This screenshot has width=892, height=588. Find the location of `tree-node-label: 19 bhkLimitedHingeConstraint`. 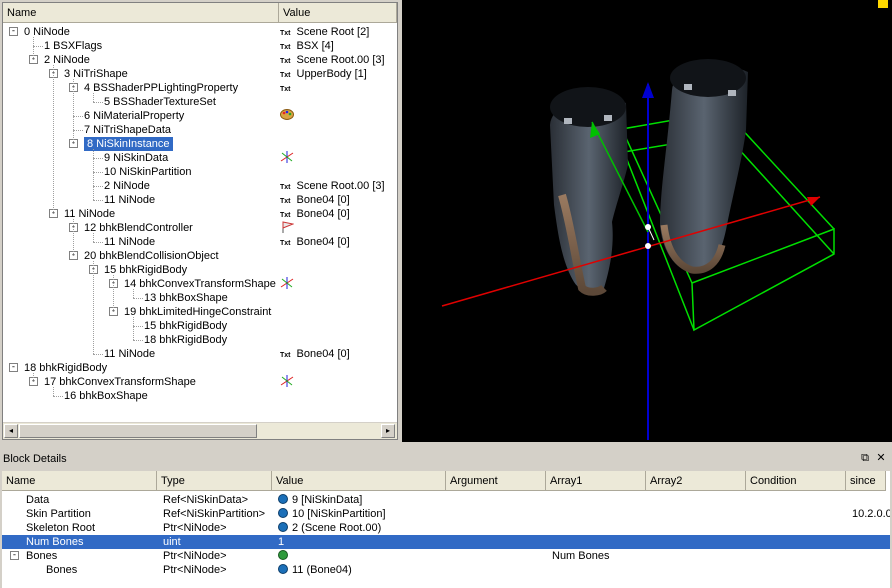

tree-node-label: 19 bhkLimitedHingeConstraint is located at coordinates (197, 312).